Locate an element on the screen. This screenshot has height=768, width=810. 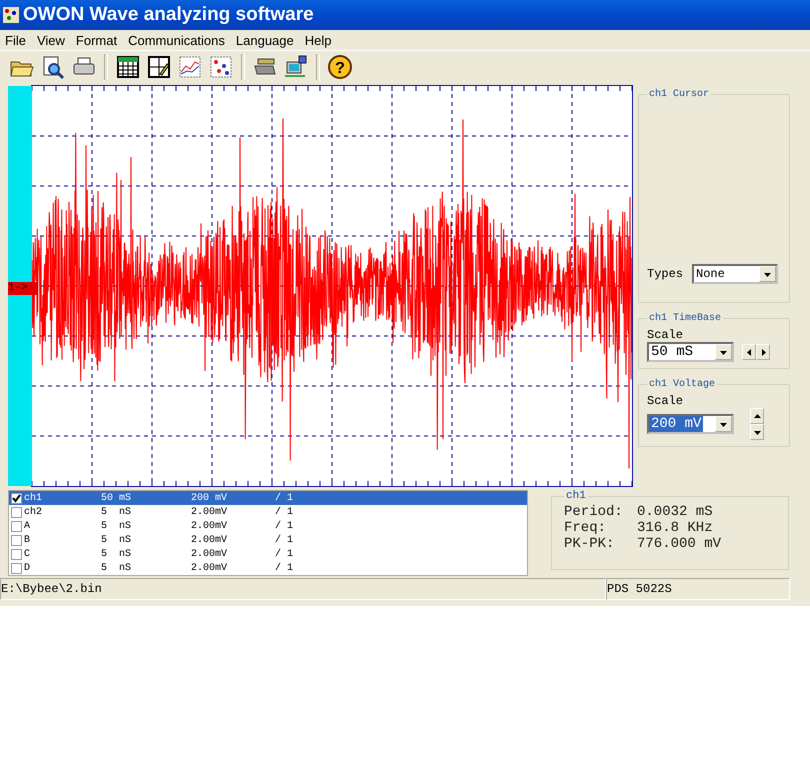
window-title: OWON Wave analyzing software is located at coordinates (168, 15).